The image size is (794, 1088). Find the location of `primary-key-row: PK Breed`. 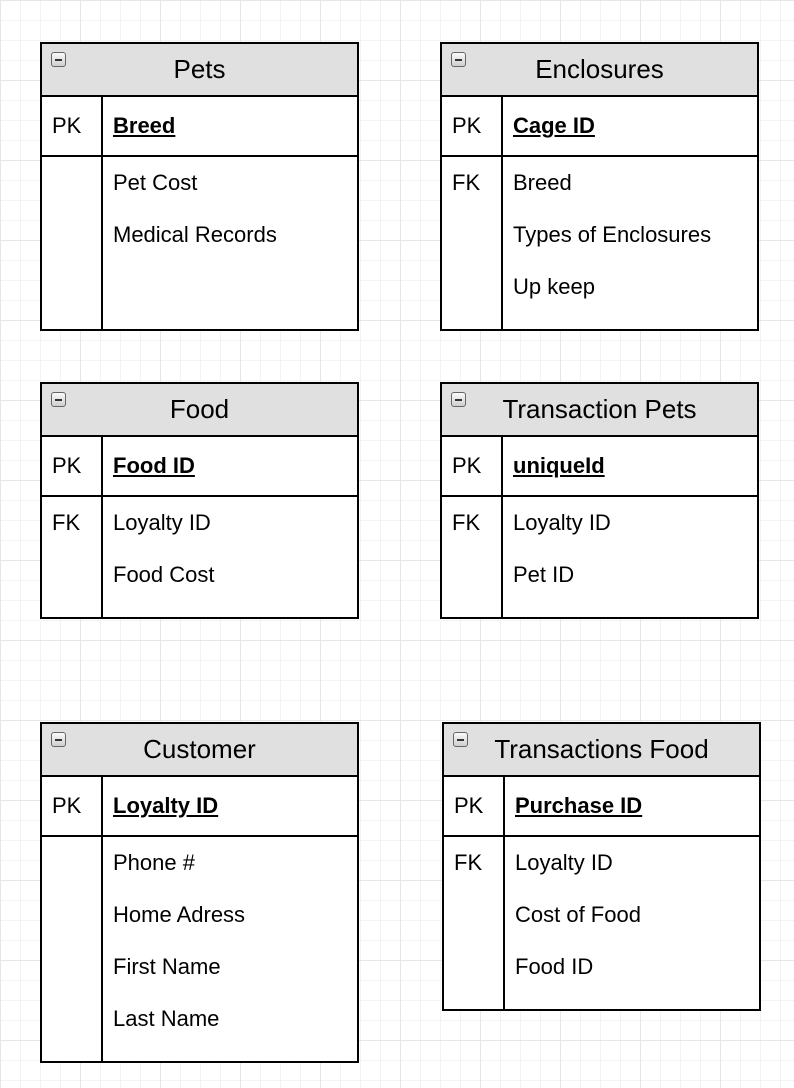

primary-key-row: PK Breed is located at coordinates (199, 127).